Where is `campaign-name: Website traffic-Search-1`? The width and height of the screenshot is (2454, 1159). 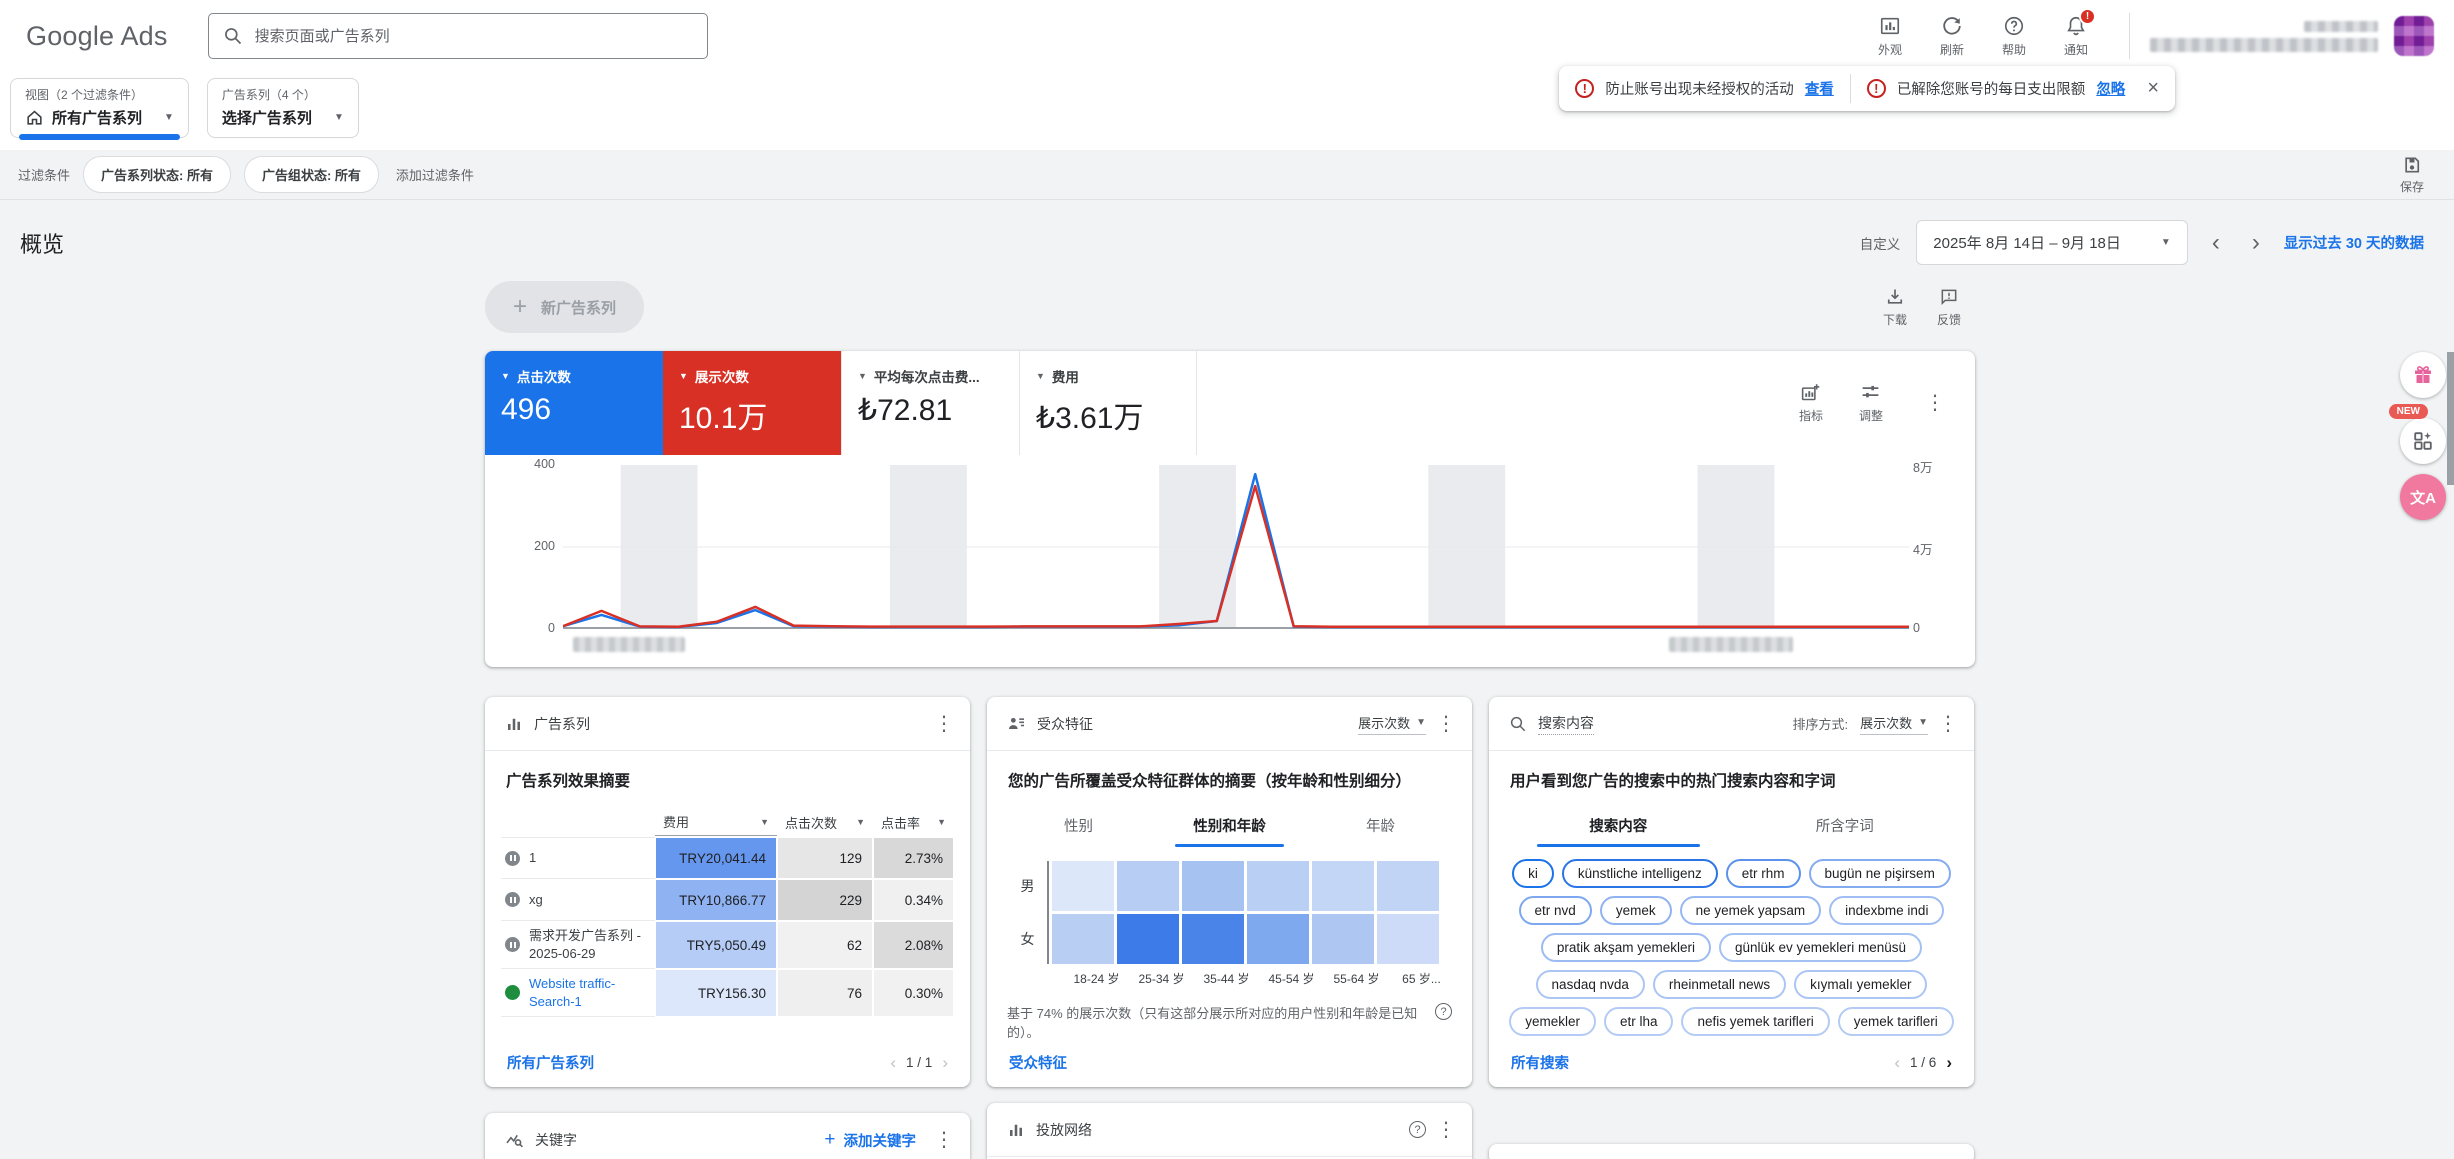
campaign-name: Website traffic-Search-1 is located at coordinates (590, 992).